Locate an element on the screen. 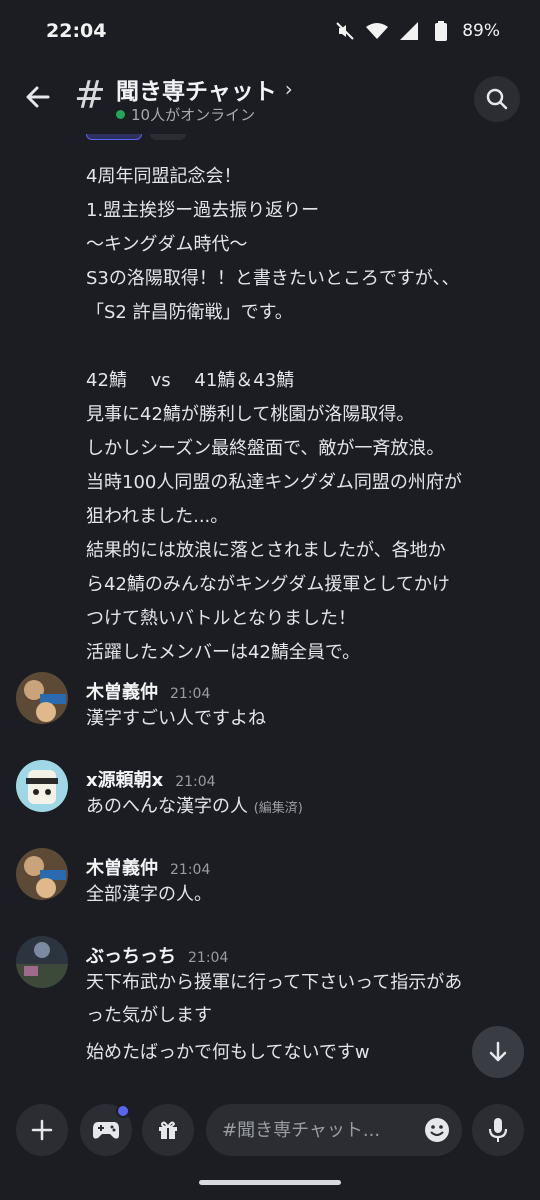 Image resolution: width=540 pixels, height=1200 pixels. add-attachment-button is located at coordinates (42, 1130).